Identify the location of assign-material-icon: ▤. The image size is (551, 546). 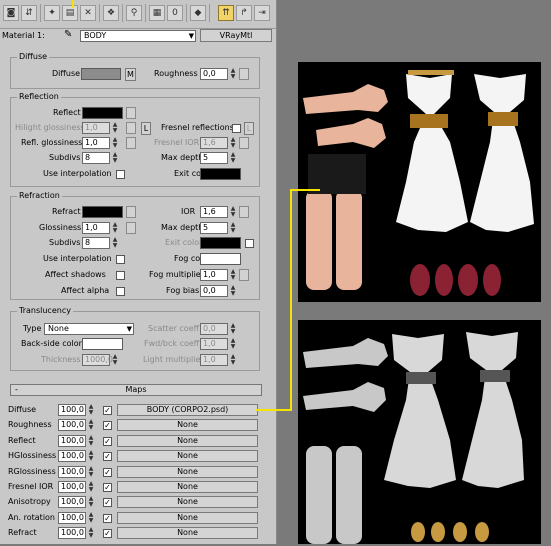
(70, 13).